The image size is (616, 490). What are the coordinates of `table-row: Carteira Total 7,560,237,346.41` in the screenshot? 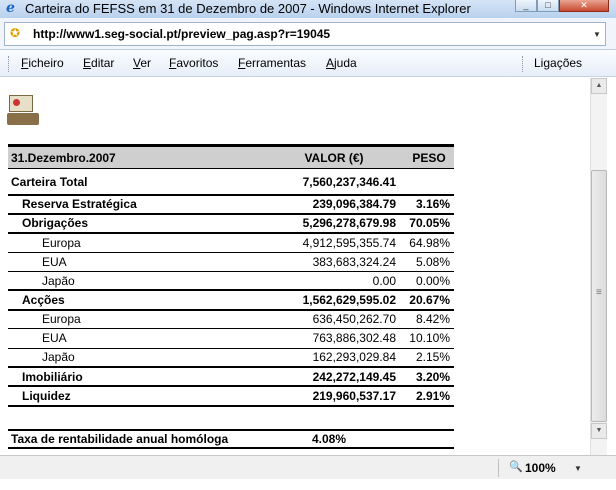 It's located at (231, 183).